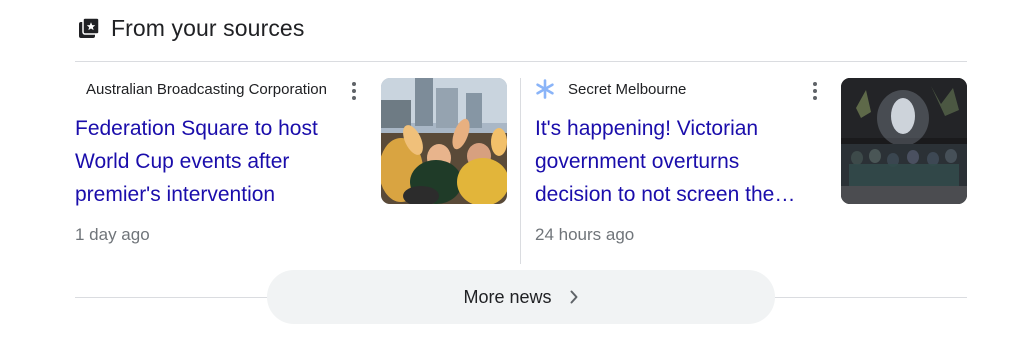 This screenshot has height=341, width=1024. I want to click on more-news-label: More news, so click(507, 296).